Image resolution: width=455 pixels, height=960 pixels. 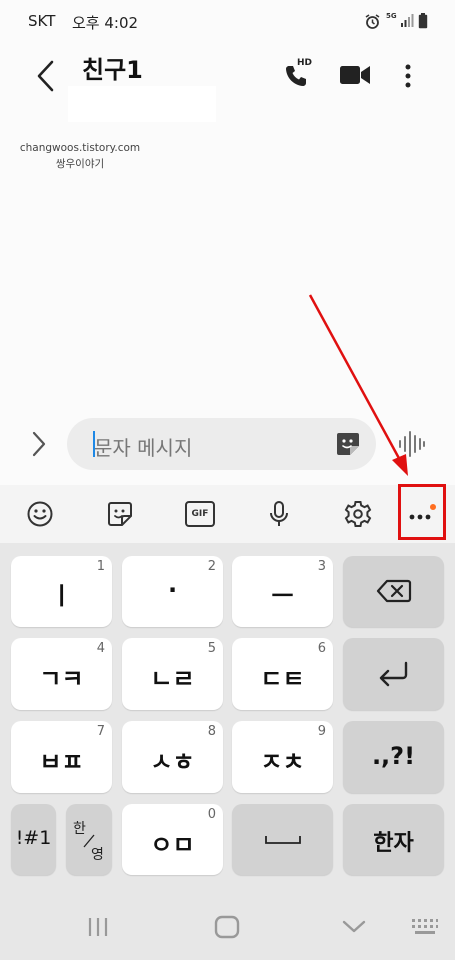 I want to click on key-3: 3 ㅡ, so click(x=282, y=591).